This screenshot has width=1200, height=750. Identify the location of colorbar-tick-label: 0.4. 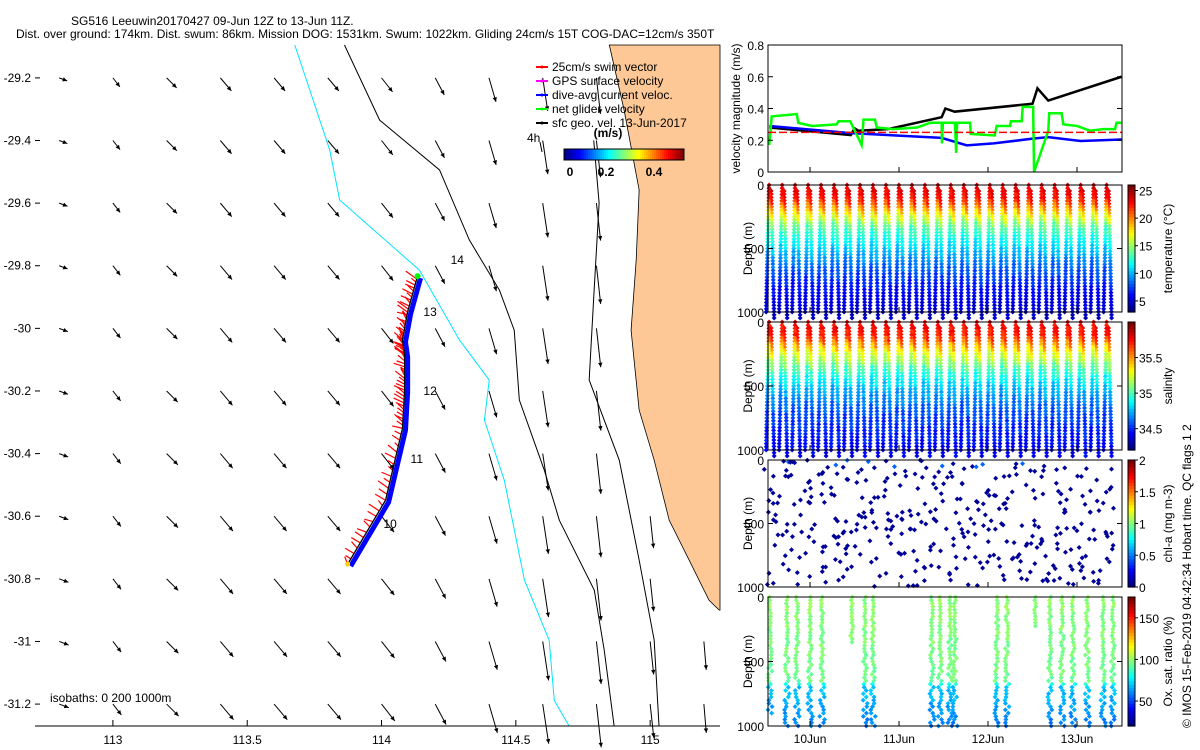
(654, 172).